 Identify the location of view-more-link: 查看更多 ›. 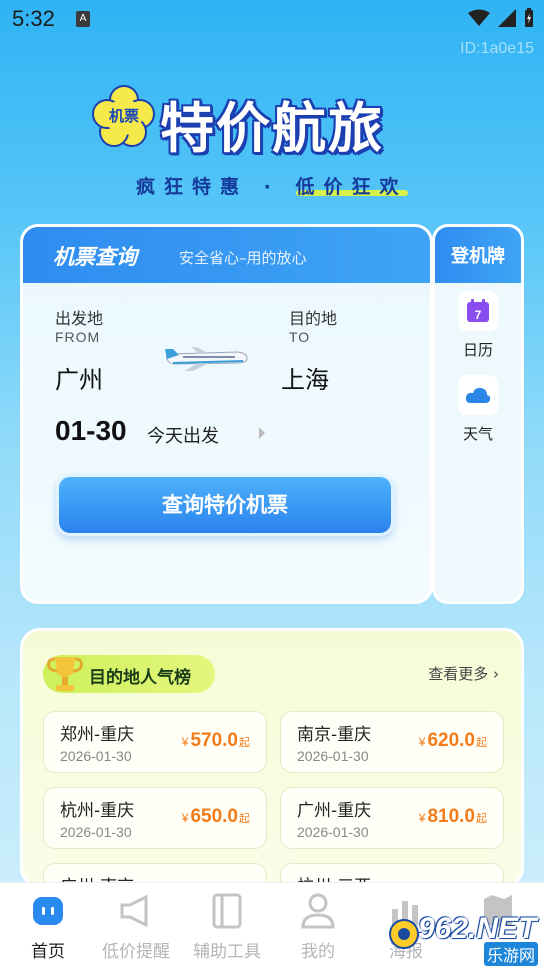
(463, 673).